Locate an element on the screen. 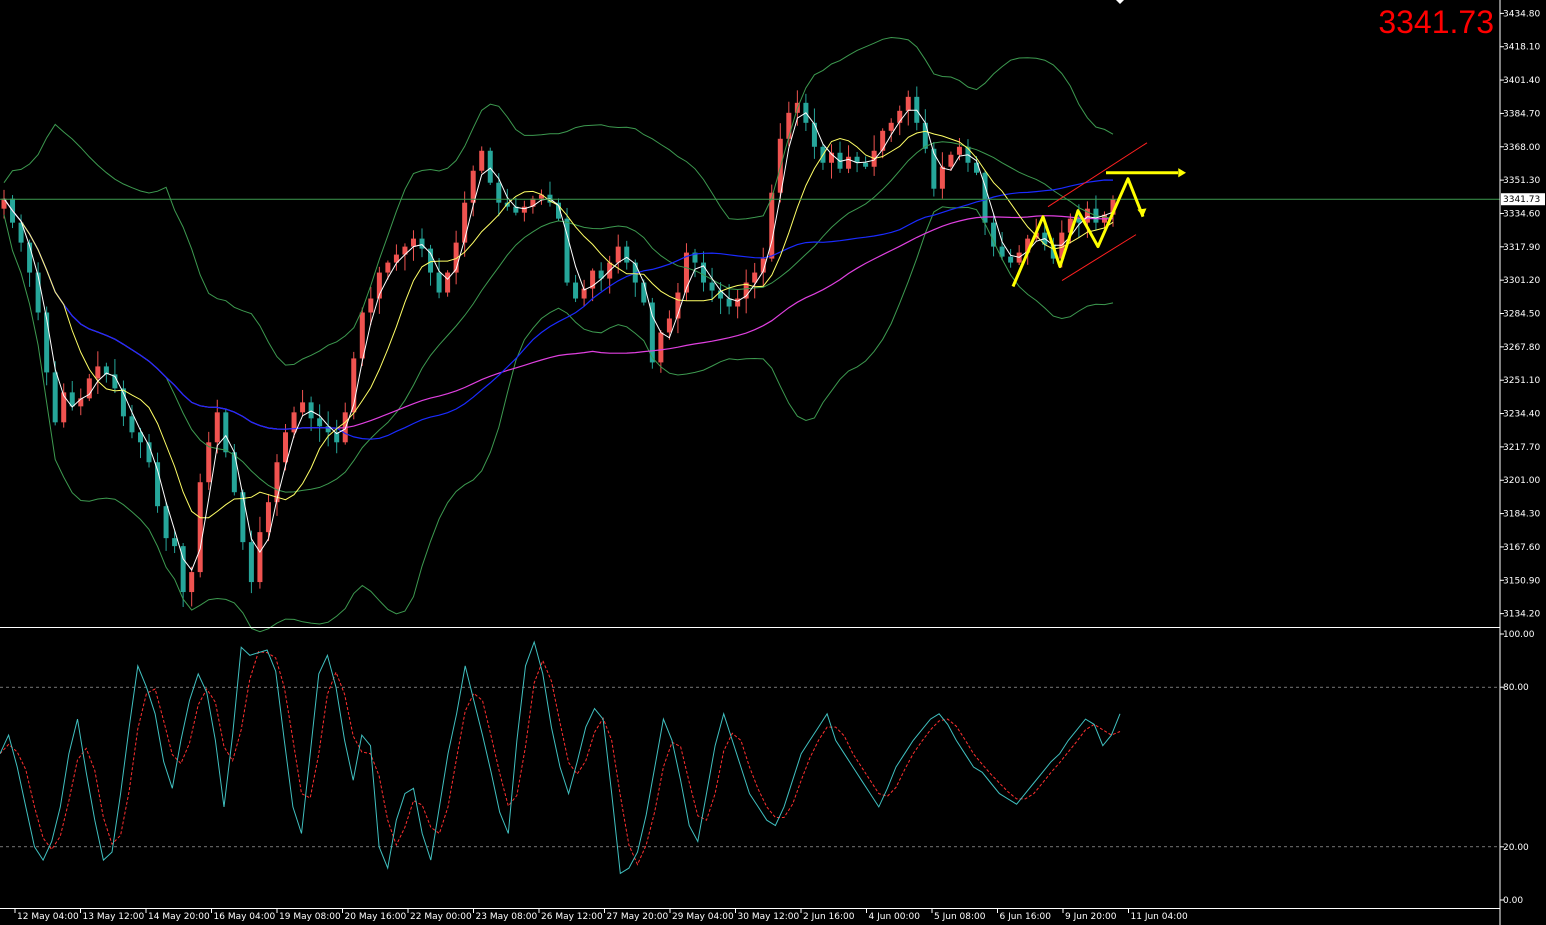  time-label: 26 May 12:00 is located at coordinates (572, 917).